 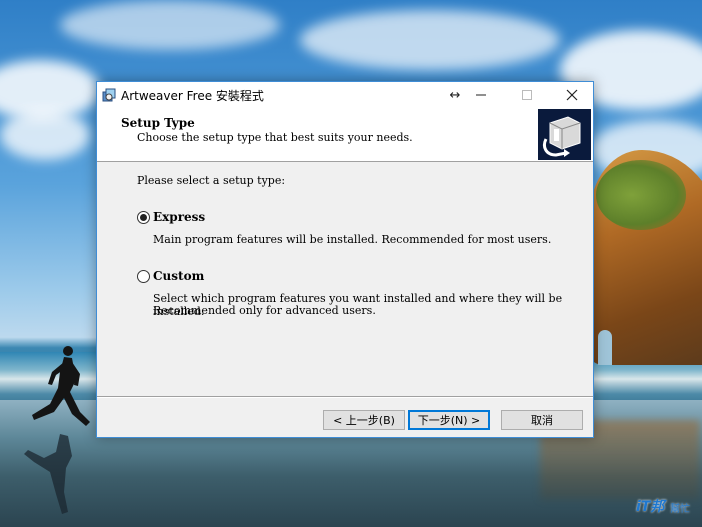 I want to click on maximize-icon, so click(x=527, y=95).